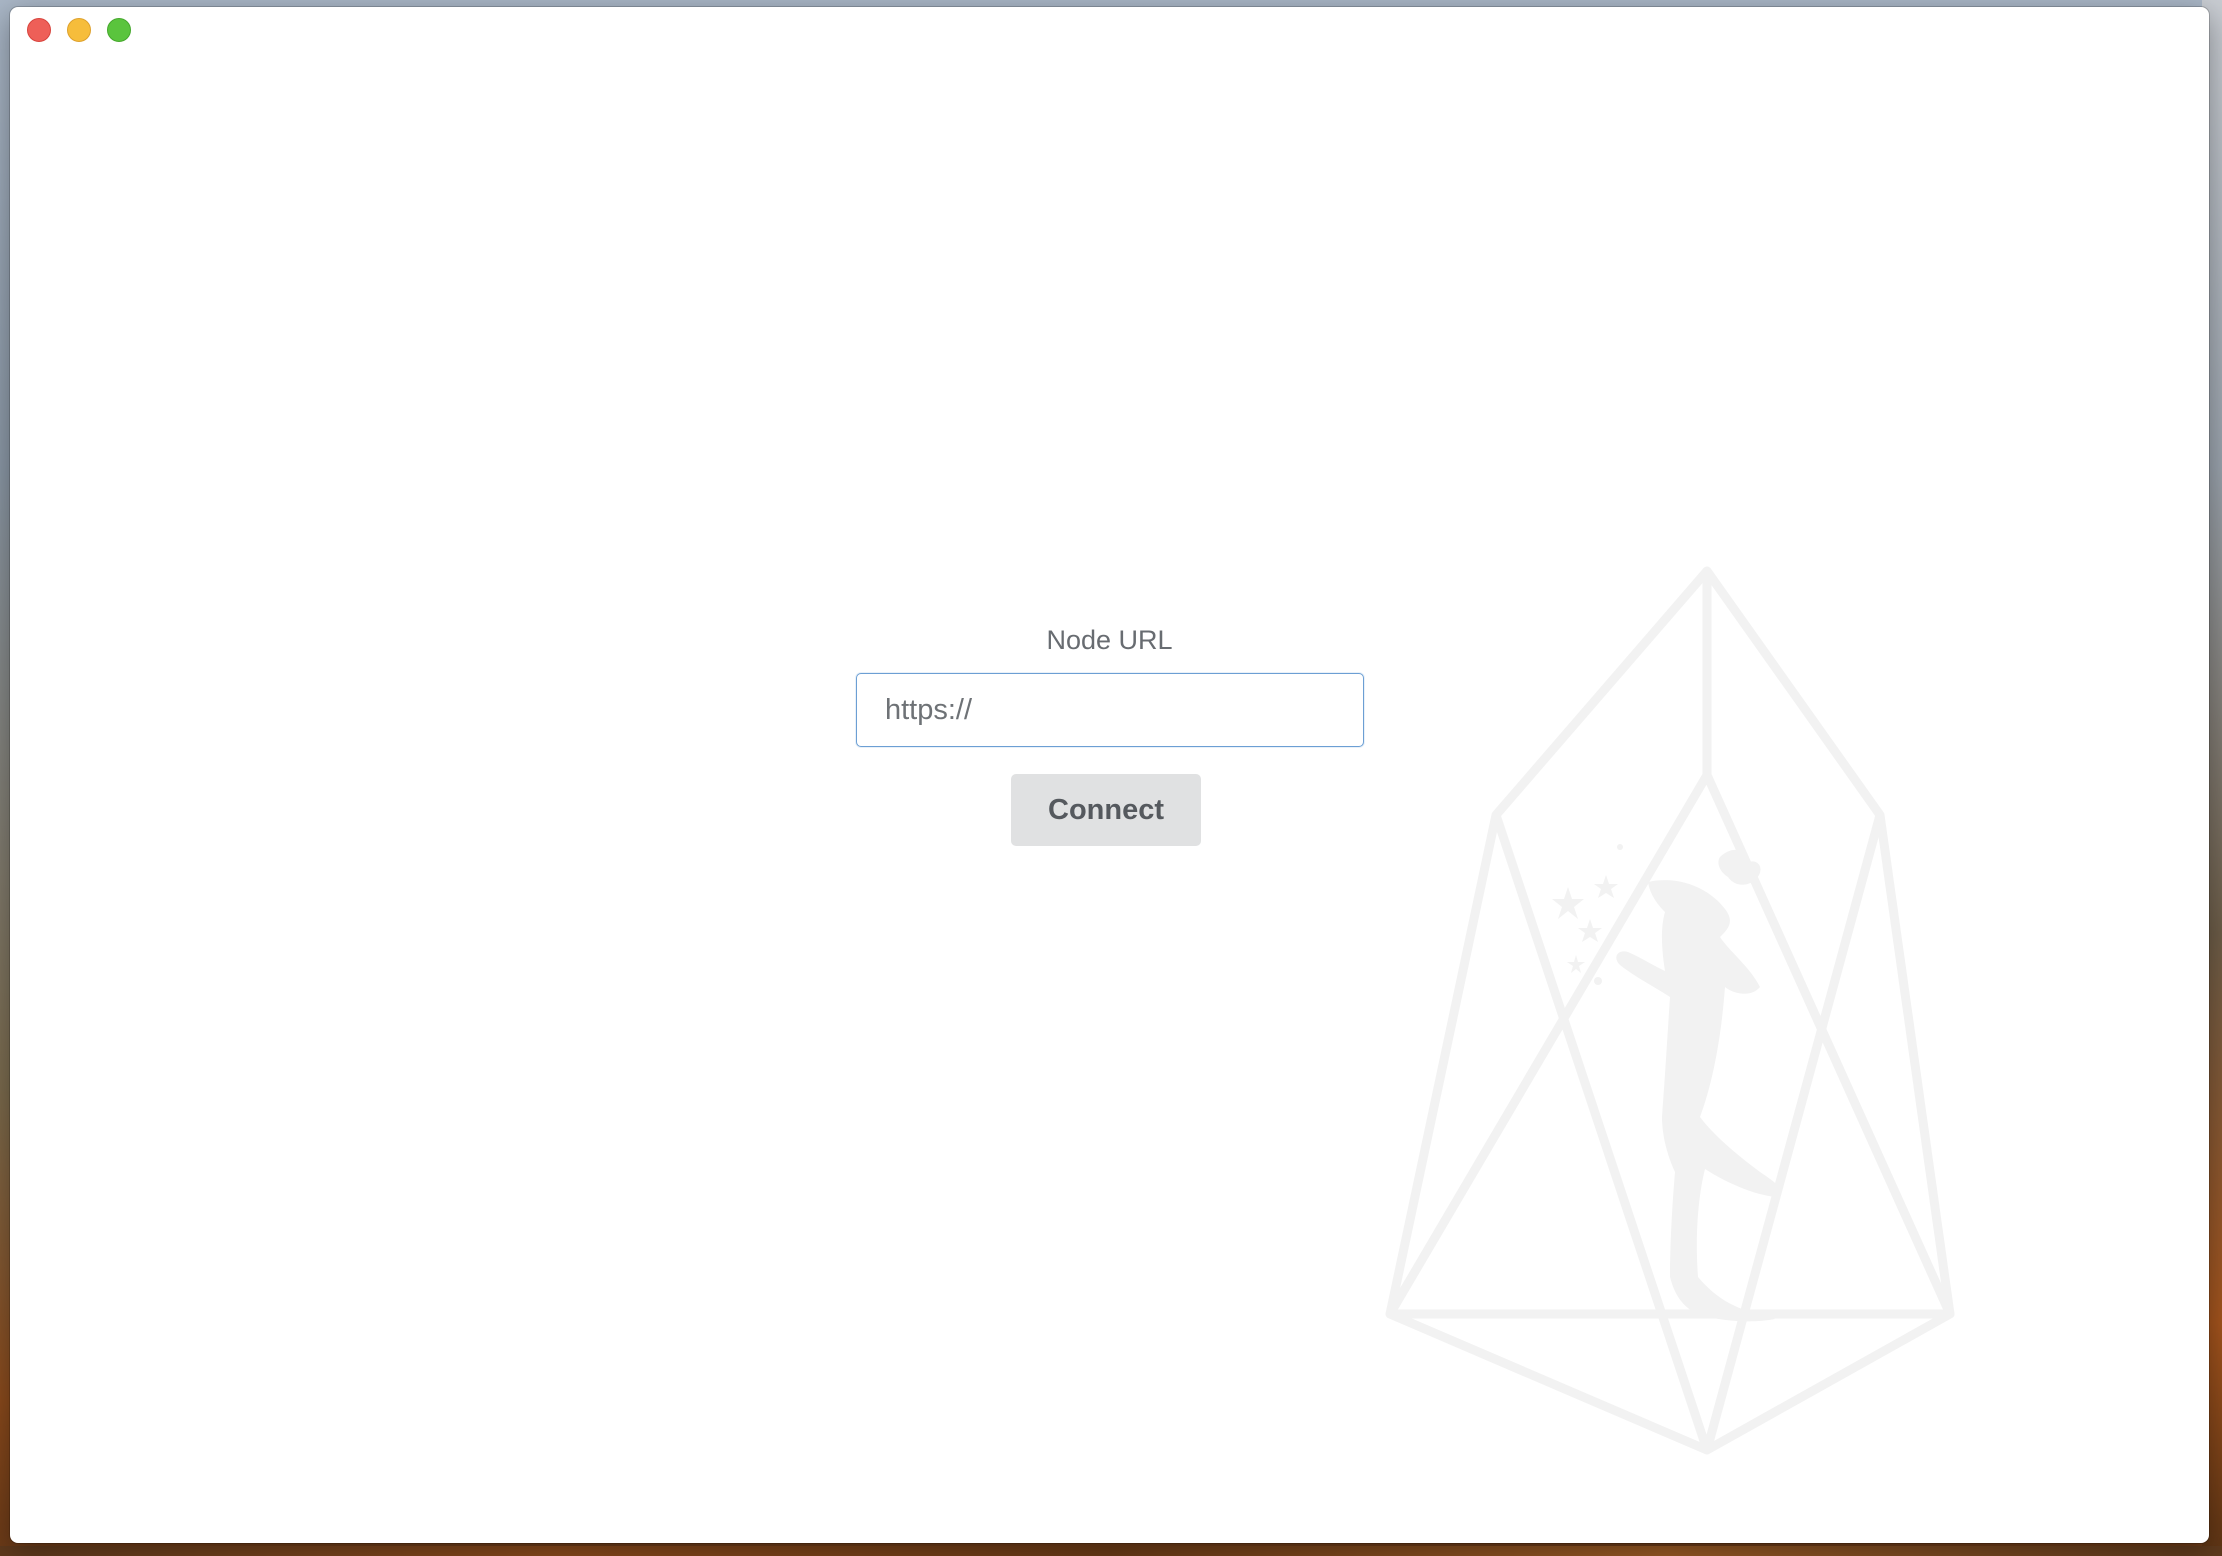 The height and width of the screenshot is (1556, 2222). Describe the element at coordinates (1111, 1551) in the screenshot. I see `desktop-background-bottom` at that location.